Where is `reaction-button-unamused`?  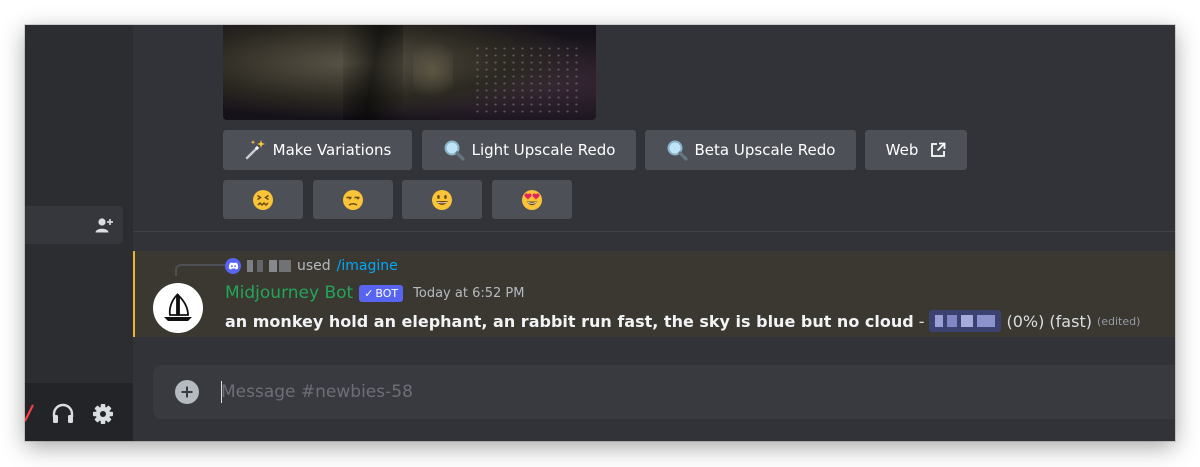
reaction-button-unamused is located at coordinates (353, 199).